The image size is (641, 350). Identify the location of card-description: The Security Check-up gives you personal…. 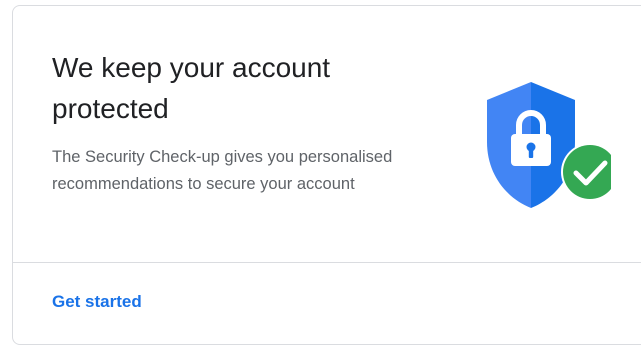
(222, 170).